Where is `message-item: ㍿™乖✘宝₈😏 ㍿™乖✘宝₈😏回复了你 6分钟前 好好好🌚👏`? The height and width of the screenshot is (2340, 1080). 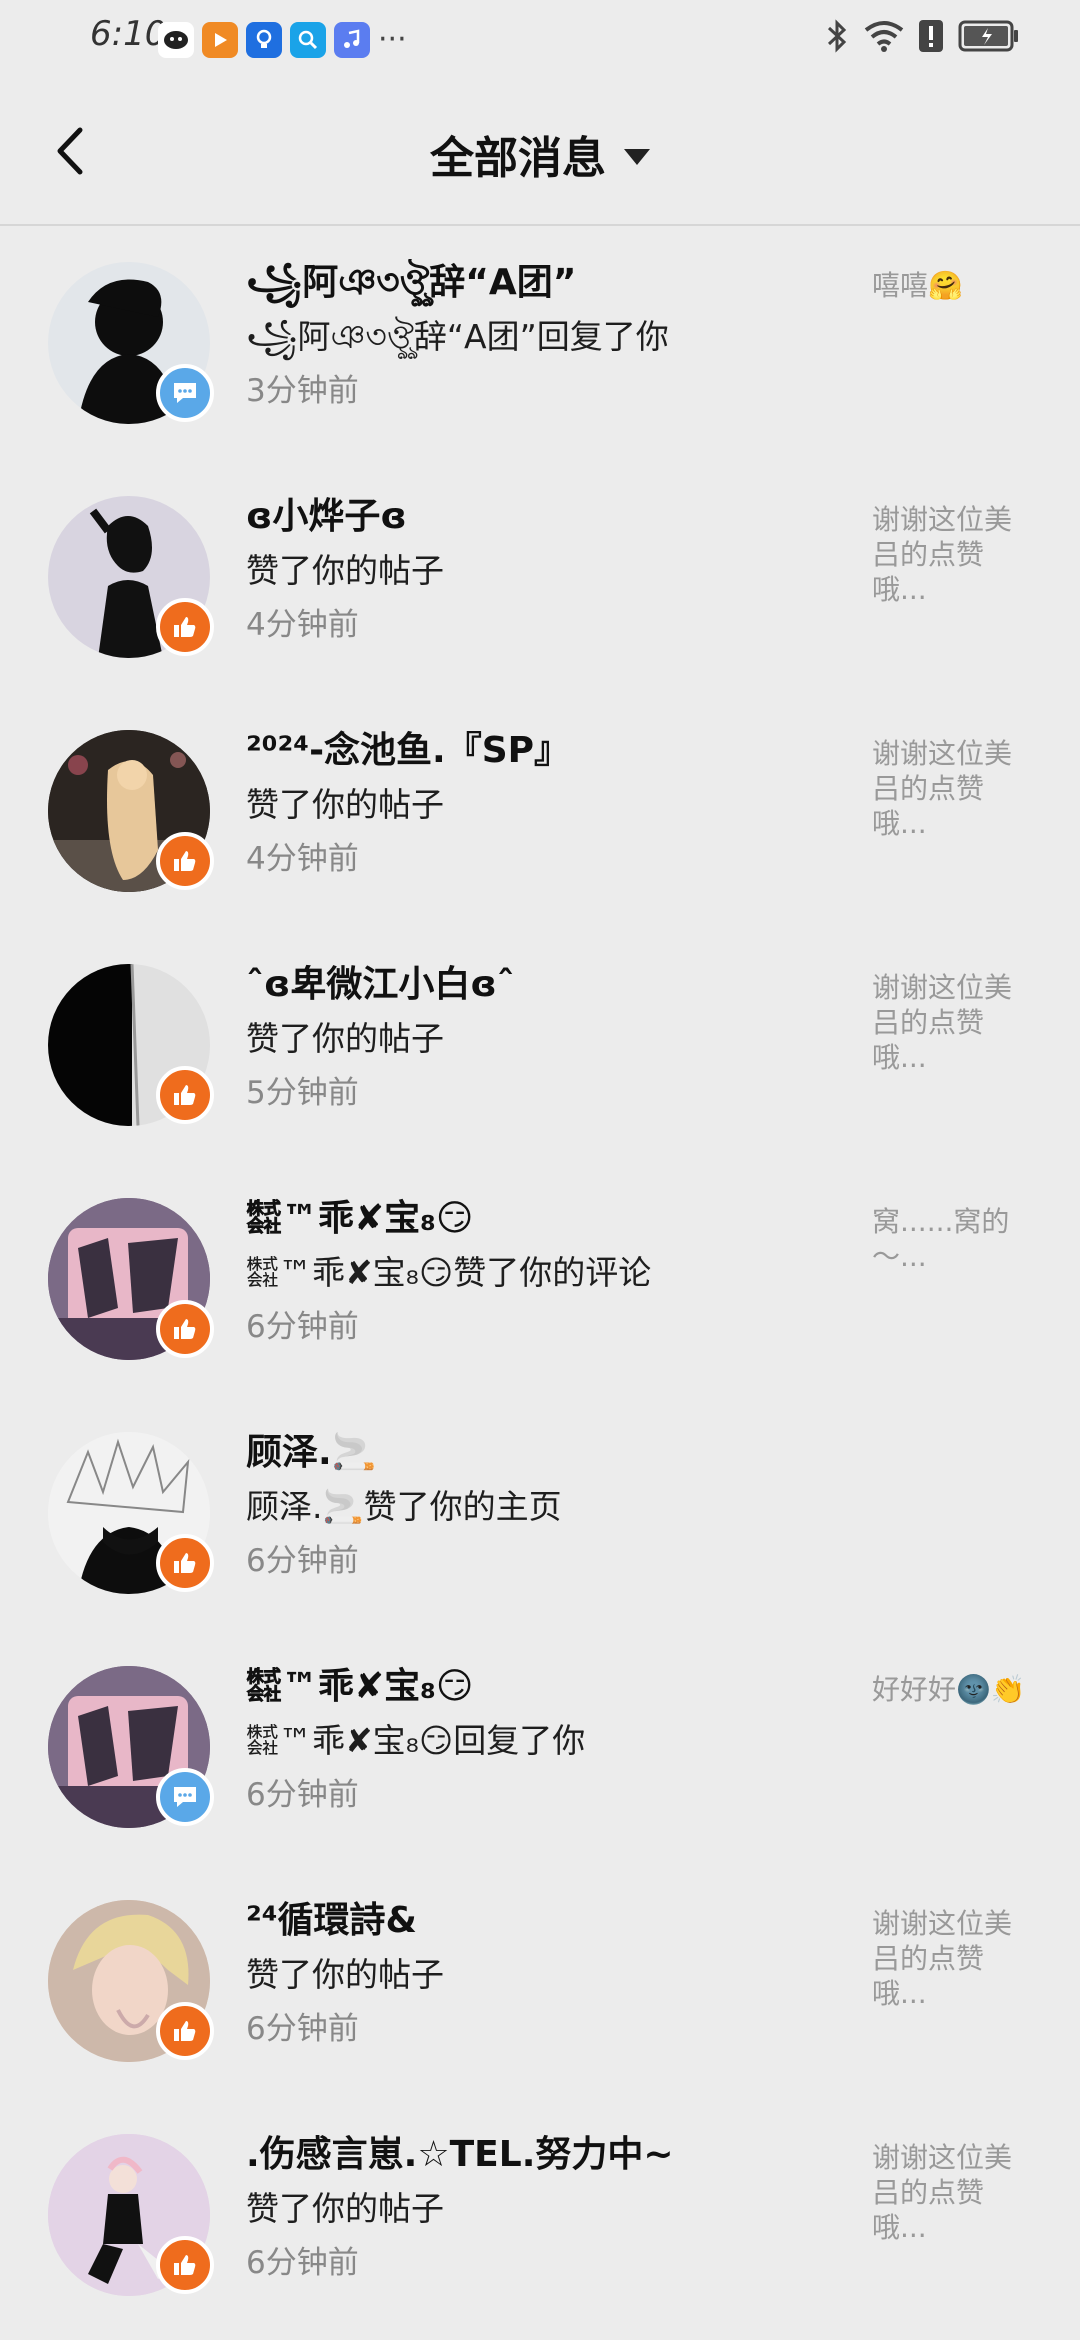 message-item: ㍿™乖✘宝₈😏 ㍿™乖✘宝₈😏回复了你 6分钟前 好好好🌚👏 is located at coordinates (540, 1747).